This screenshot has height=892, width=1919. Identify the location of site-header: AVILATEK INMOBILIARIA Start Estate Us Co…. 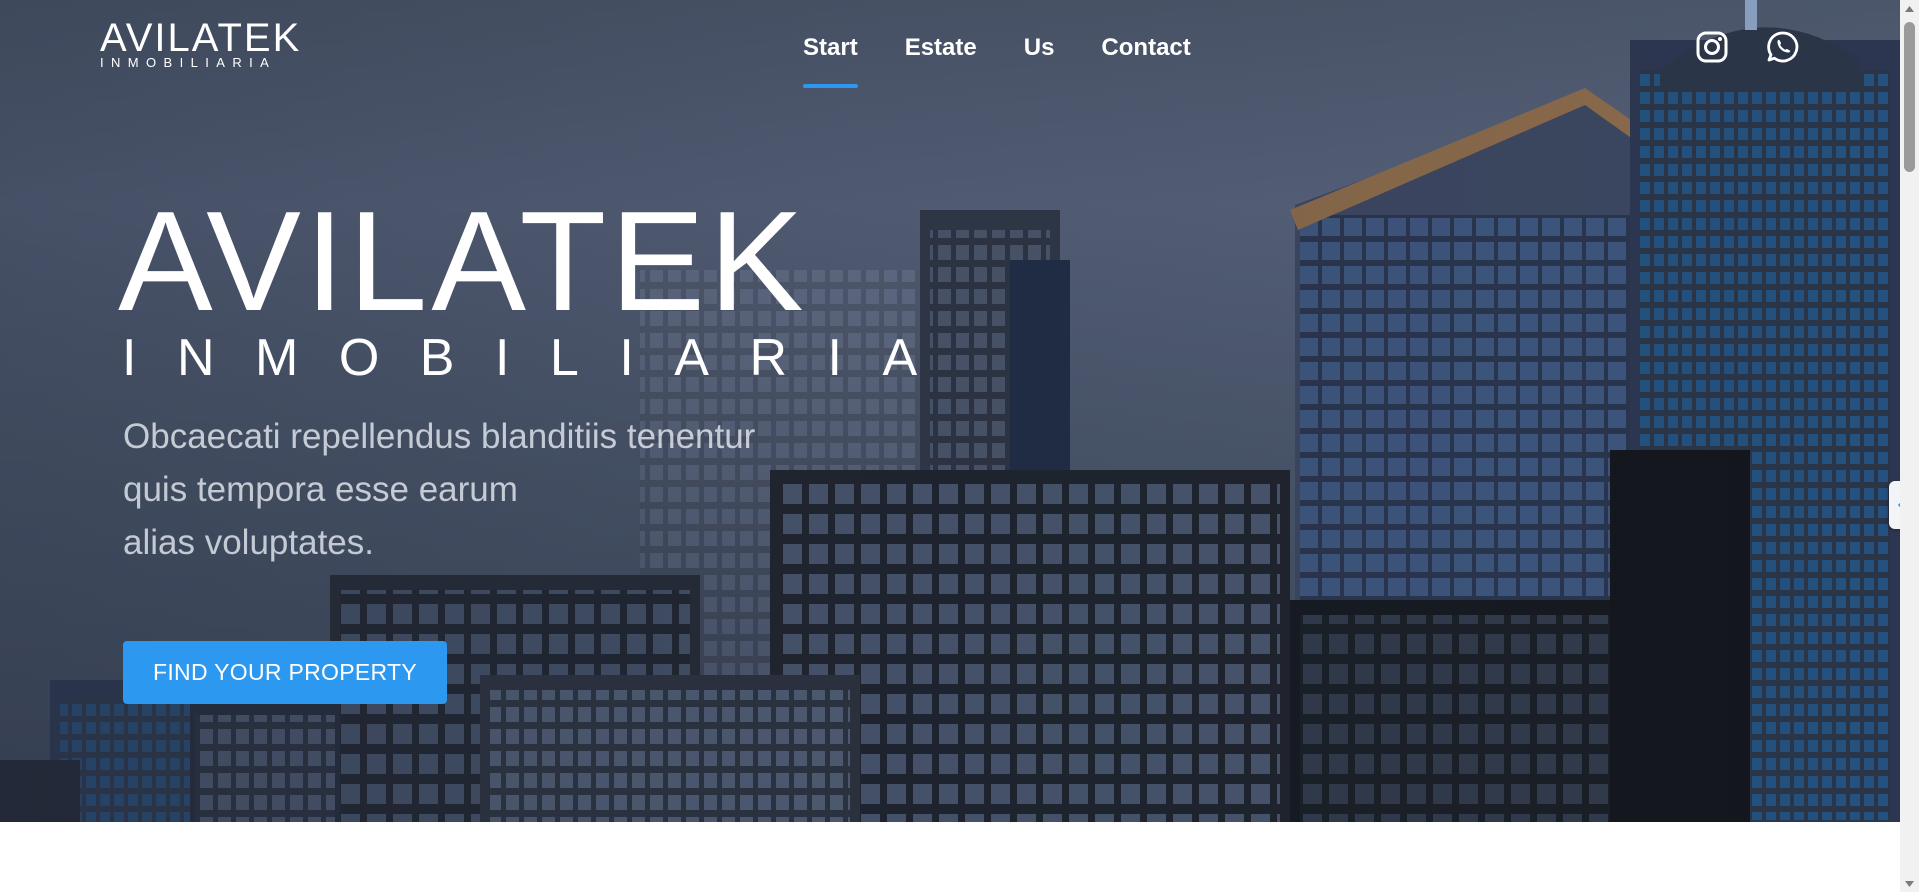
(950, 50).